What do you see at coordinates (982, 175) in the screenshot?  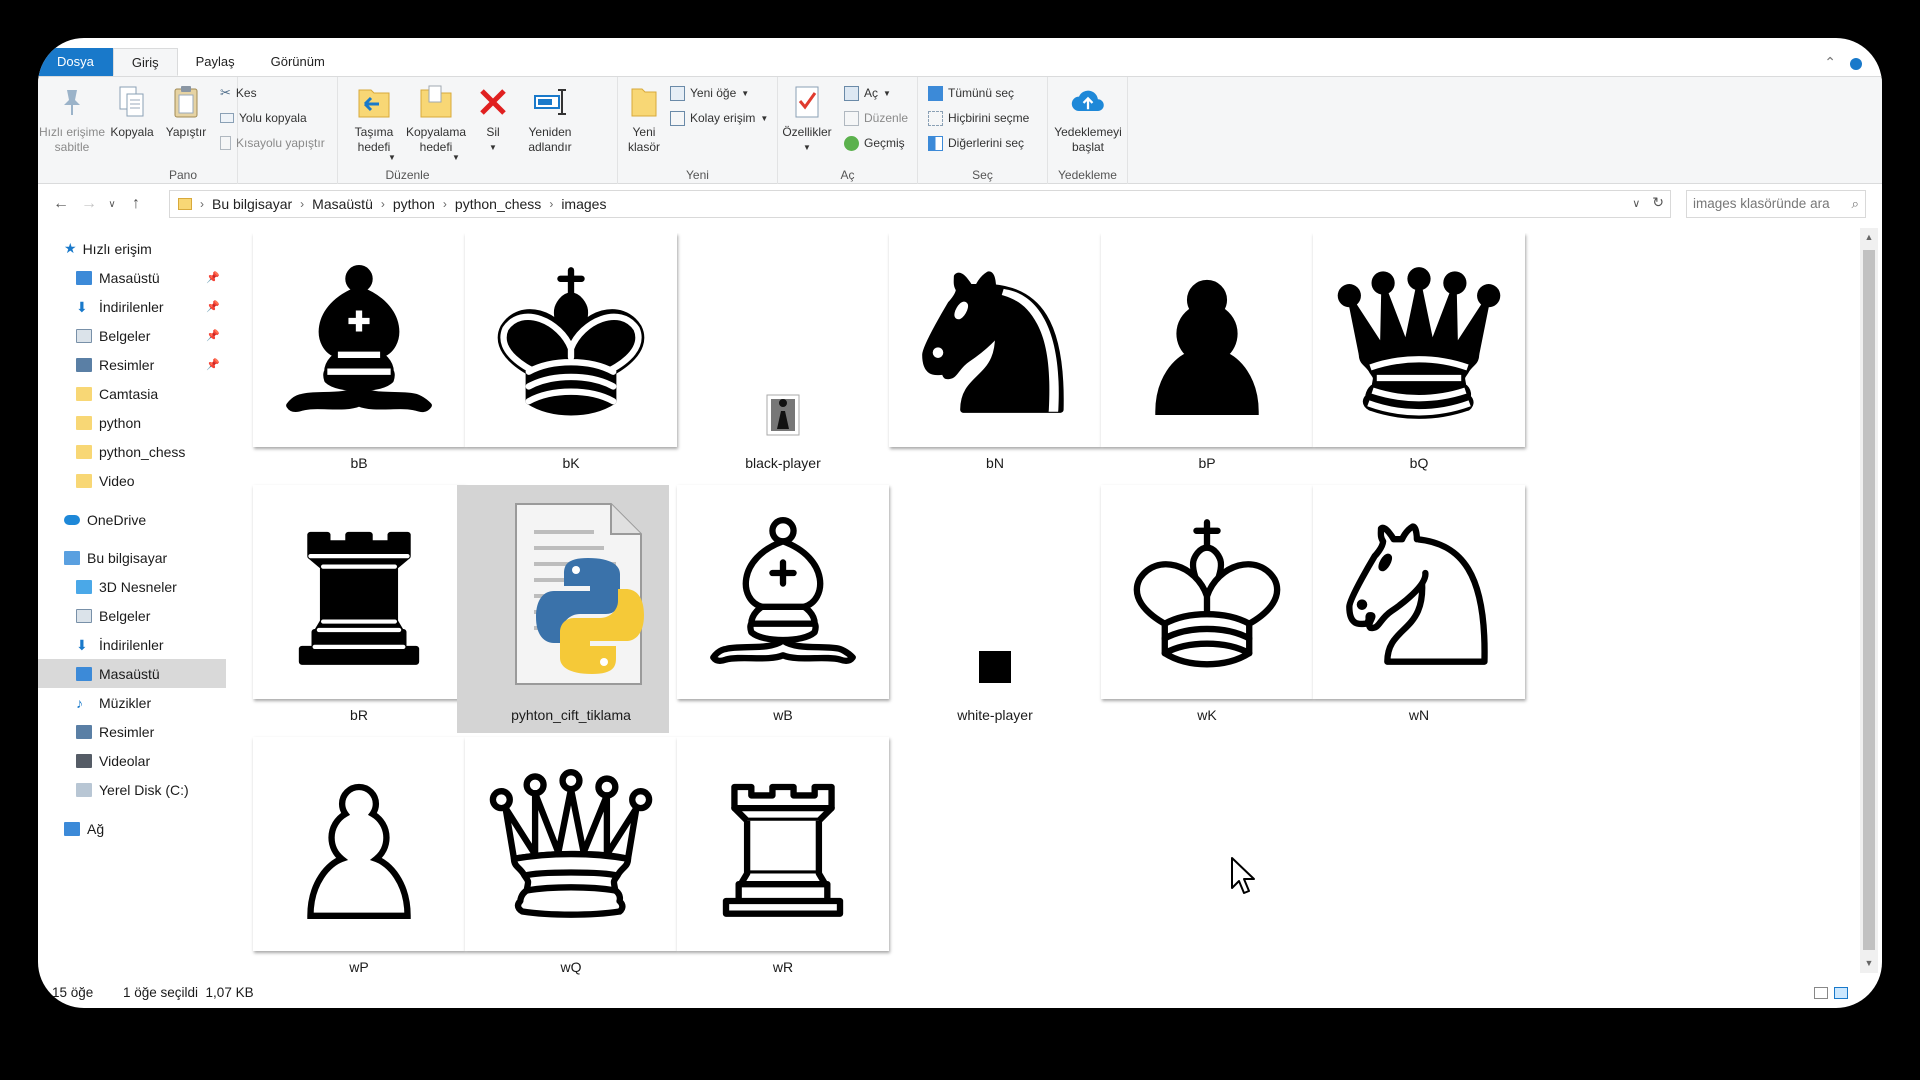 I see `group-label-select: Seç` at bounding box center [982, 175].